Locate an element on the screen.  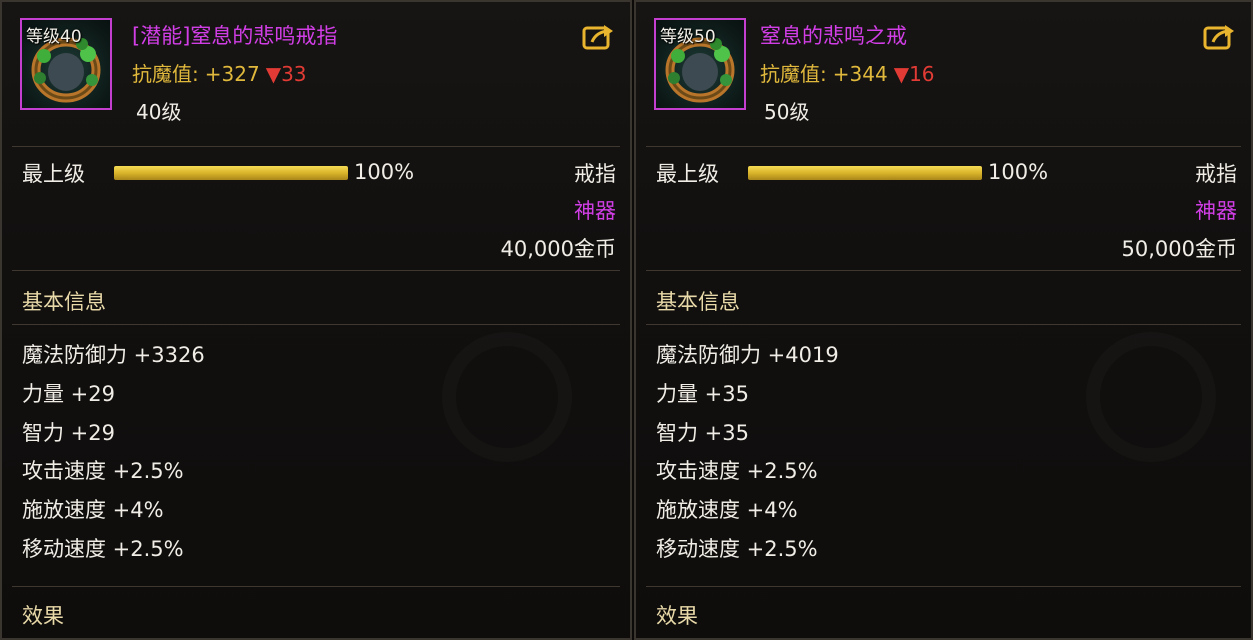
magic-resist-line: 抗魔值: +344 ▼16 is located at coordinates (847, 72).